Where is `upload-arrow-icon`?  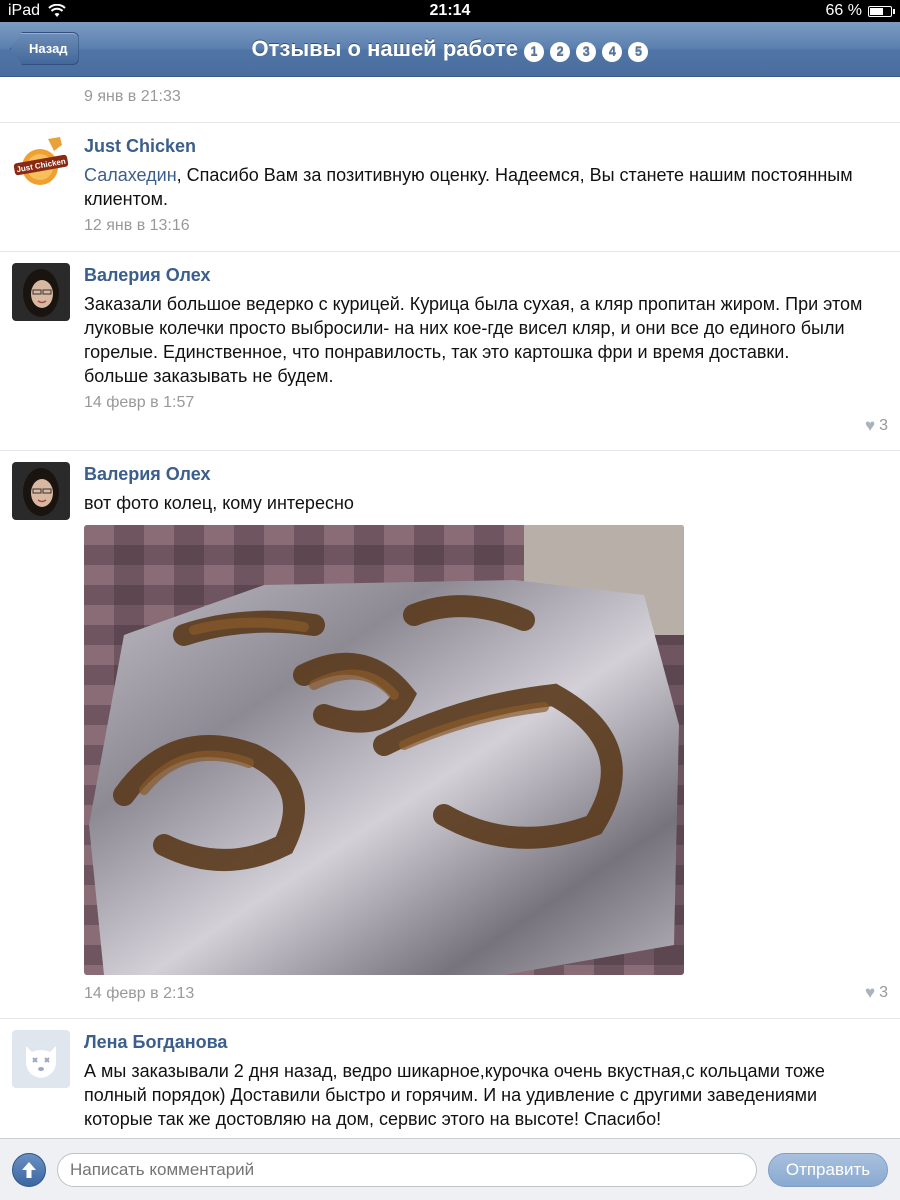 upload-arrow-icon is located at coordinates (29, 1169).